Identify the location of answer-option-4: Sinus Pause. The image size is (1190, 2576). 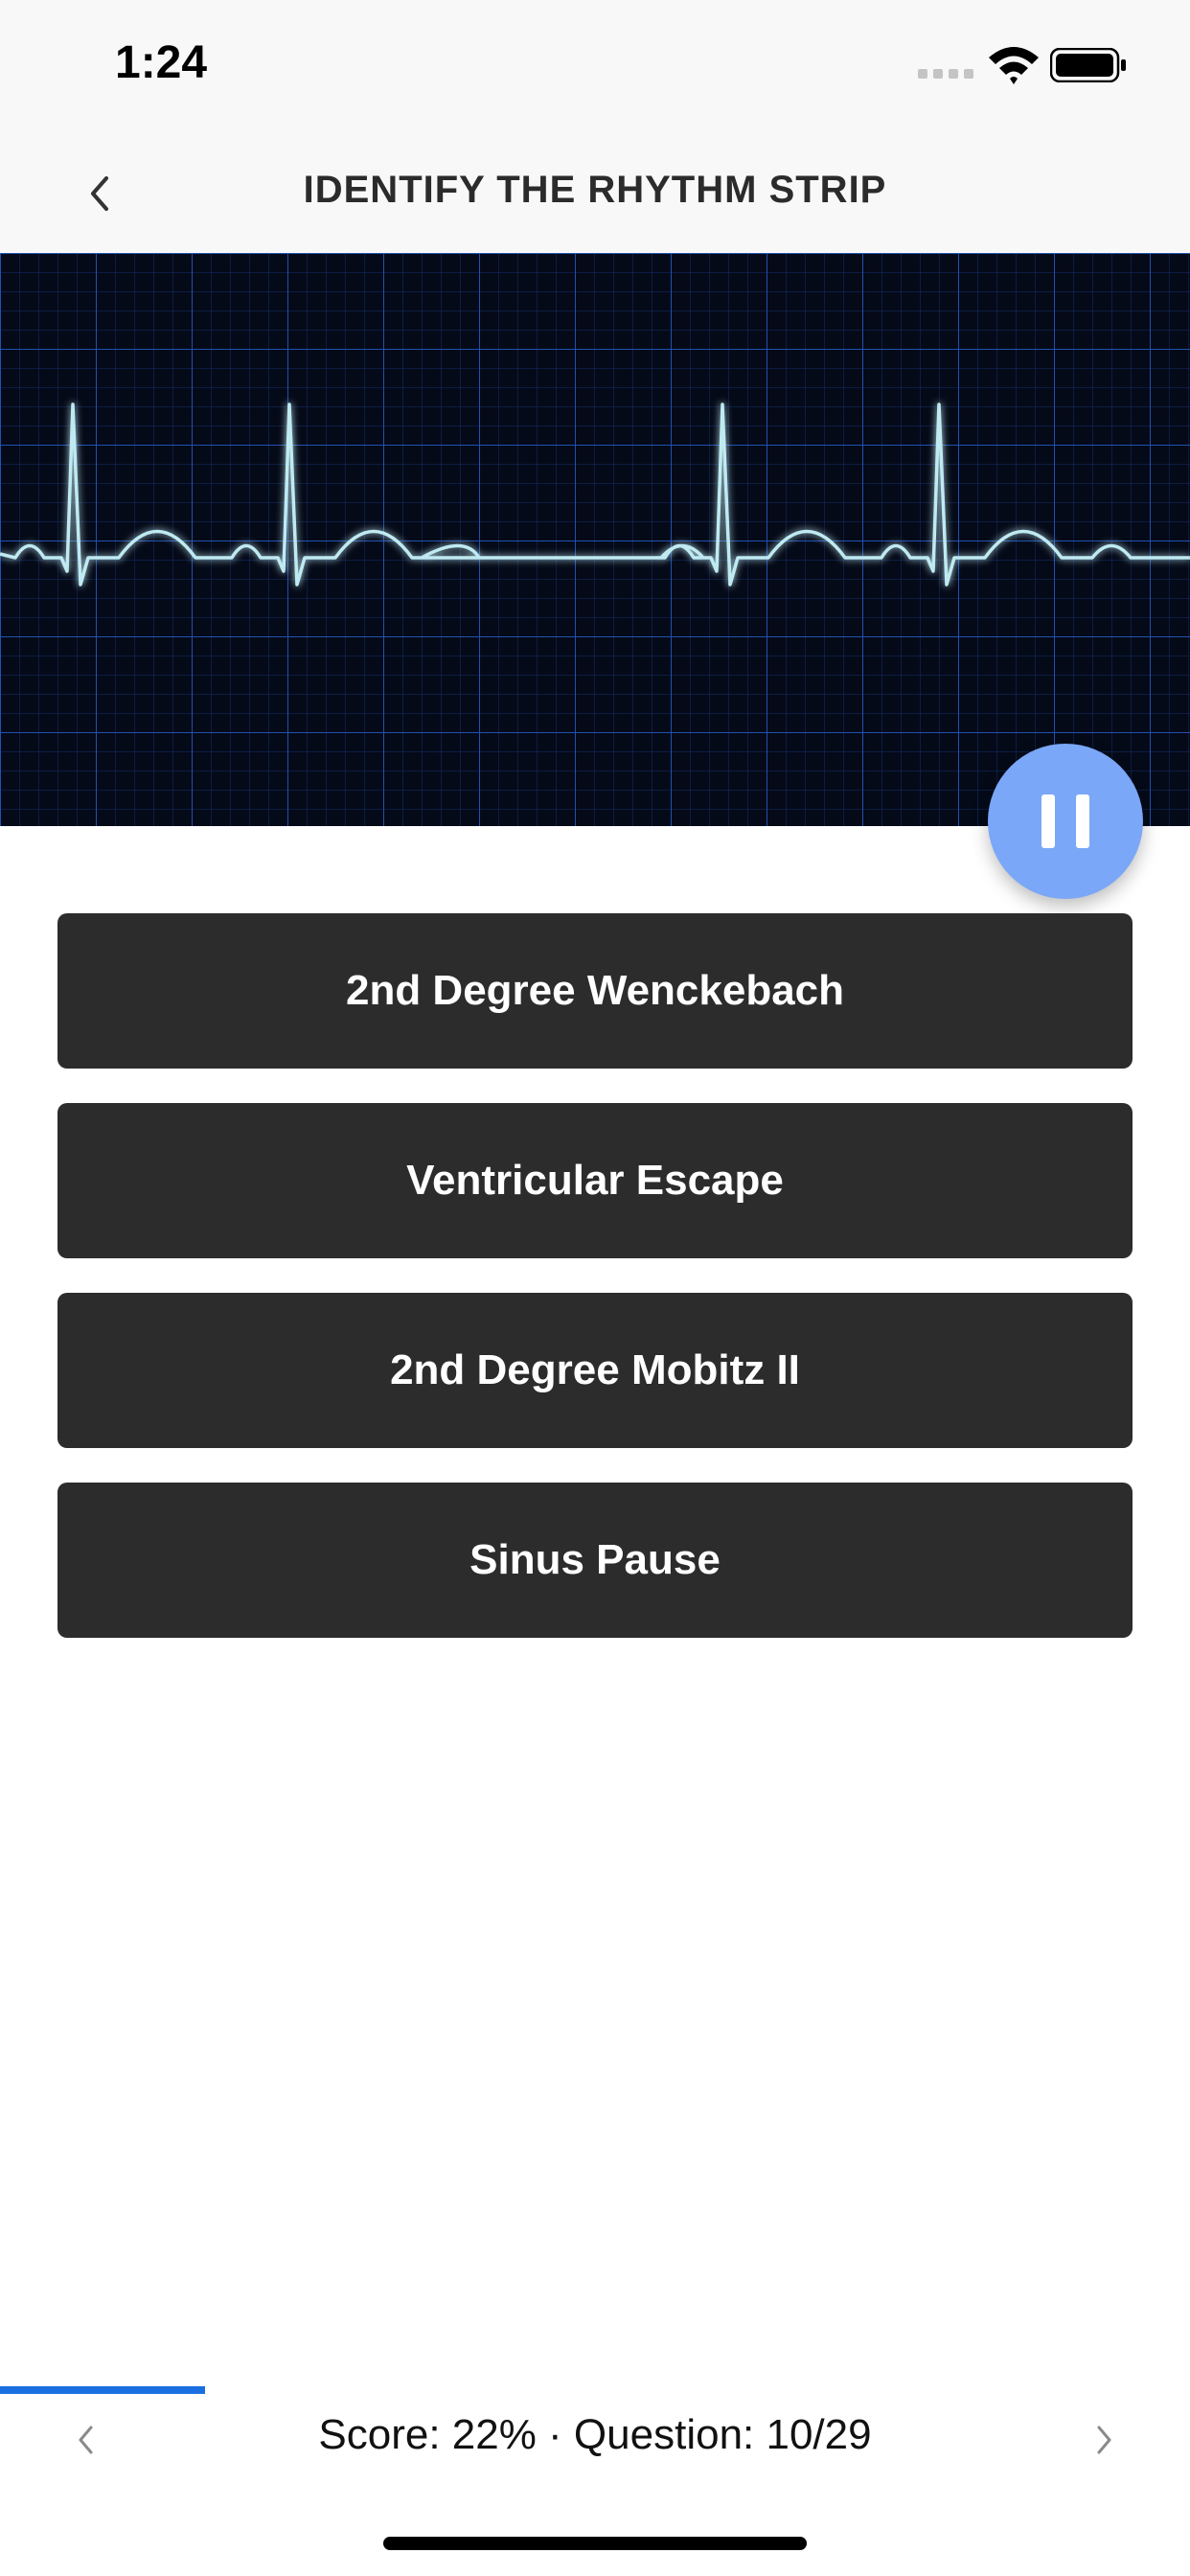
(595, 1560).